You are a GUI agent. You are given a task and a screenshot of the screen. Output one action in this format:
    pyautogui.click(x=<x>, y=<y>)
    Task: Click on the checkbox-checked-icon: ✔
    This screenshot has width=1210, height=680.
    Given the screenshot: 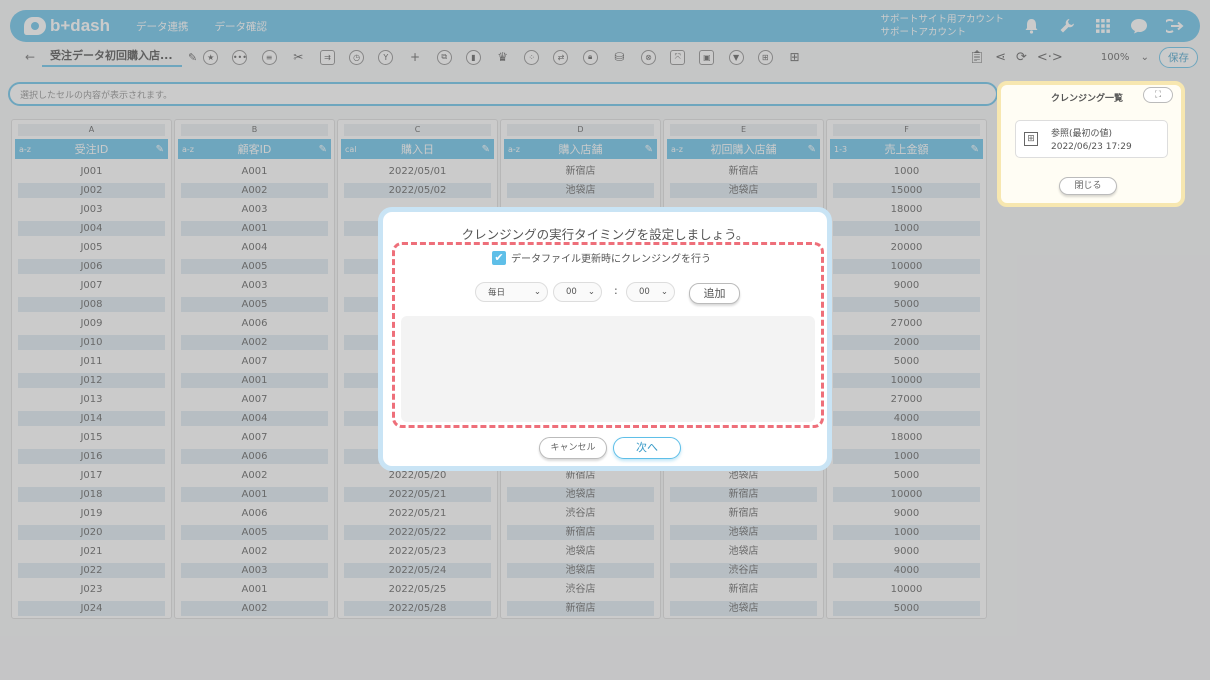 What is the action you would take?
    pyautogui.click(x=499, y=257)
    